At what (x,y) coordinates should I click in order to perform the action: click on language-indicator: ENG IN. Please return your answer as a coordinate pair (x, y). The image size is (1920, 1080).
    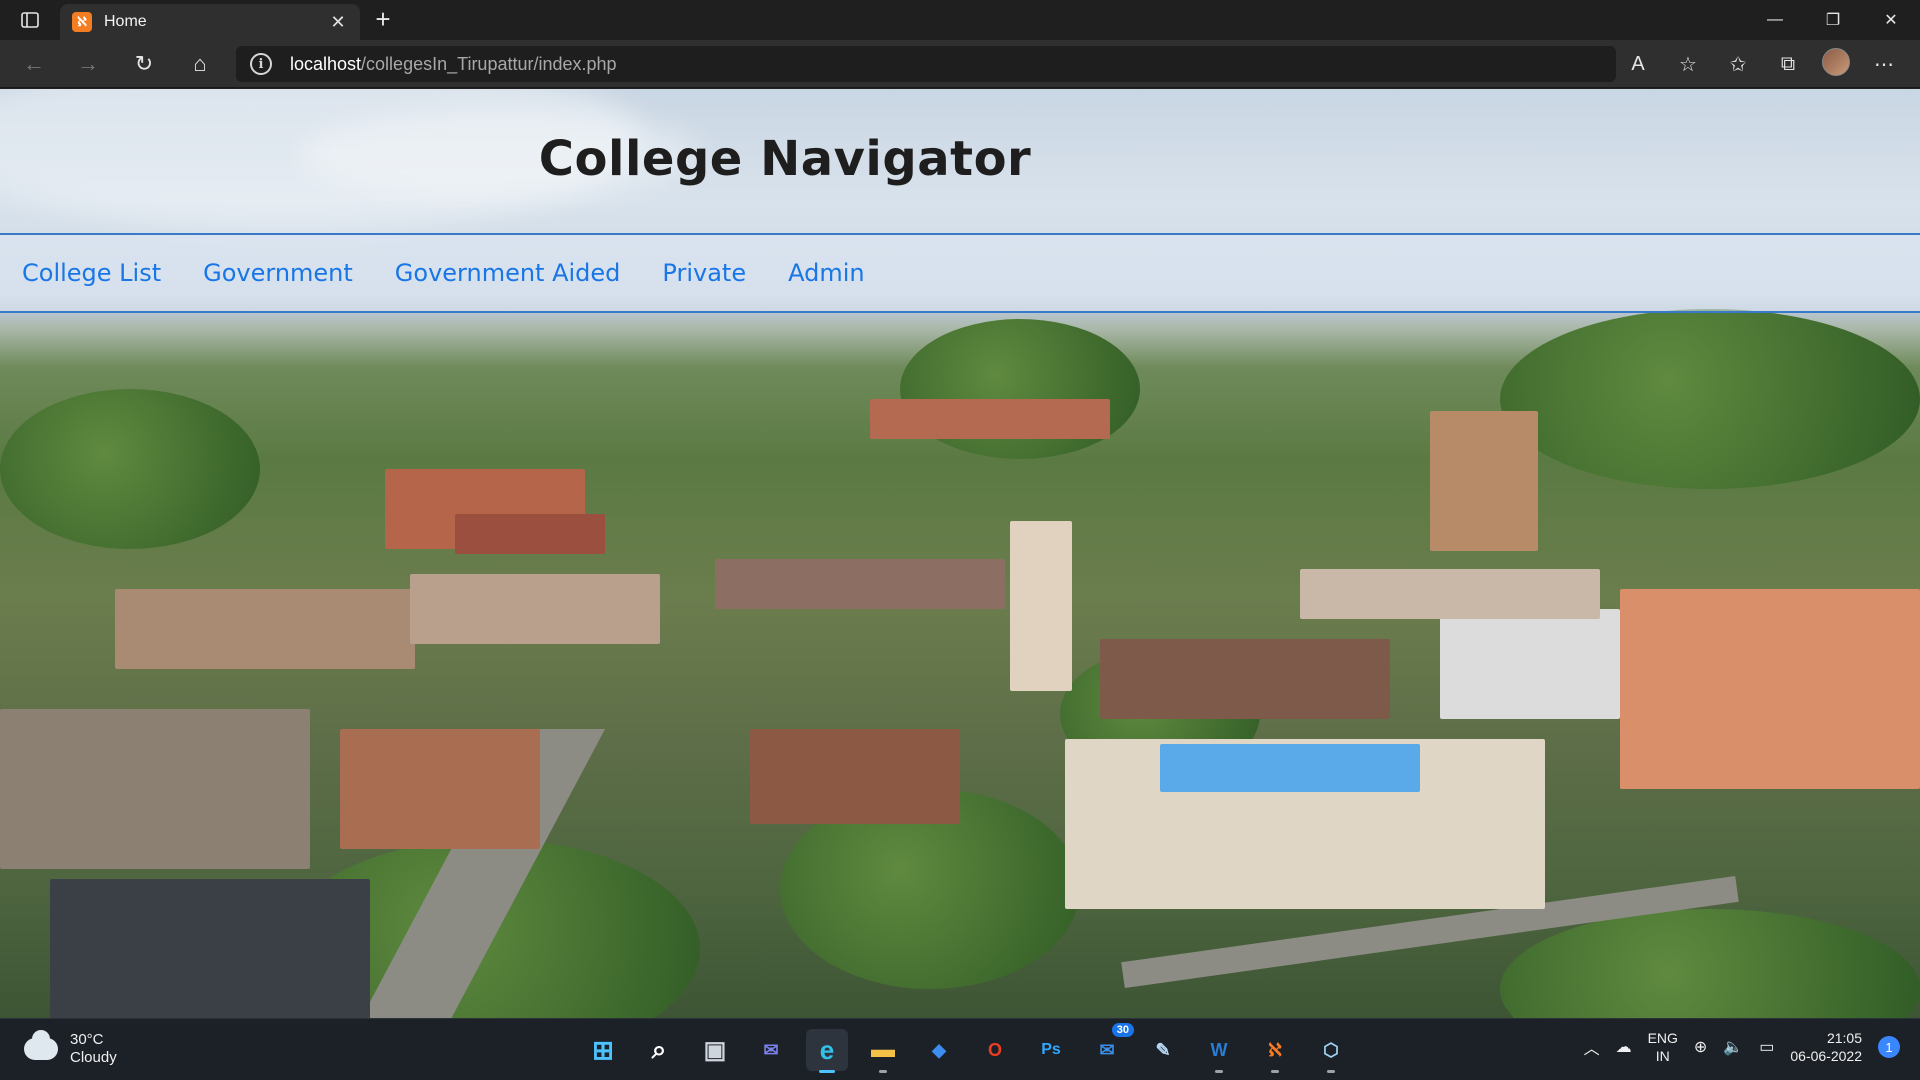
    Looking at the image, I should click on (1663, 1047).